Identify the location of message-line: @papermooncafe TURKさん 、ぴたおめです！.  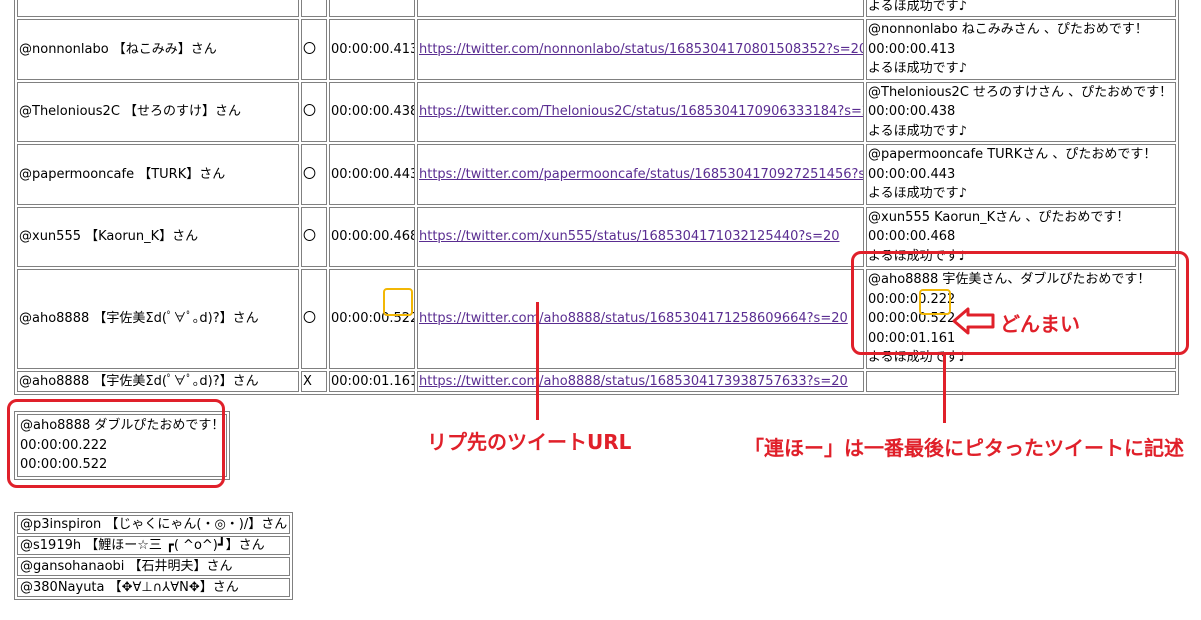
(1012, 154).